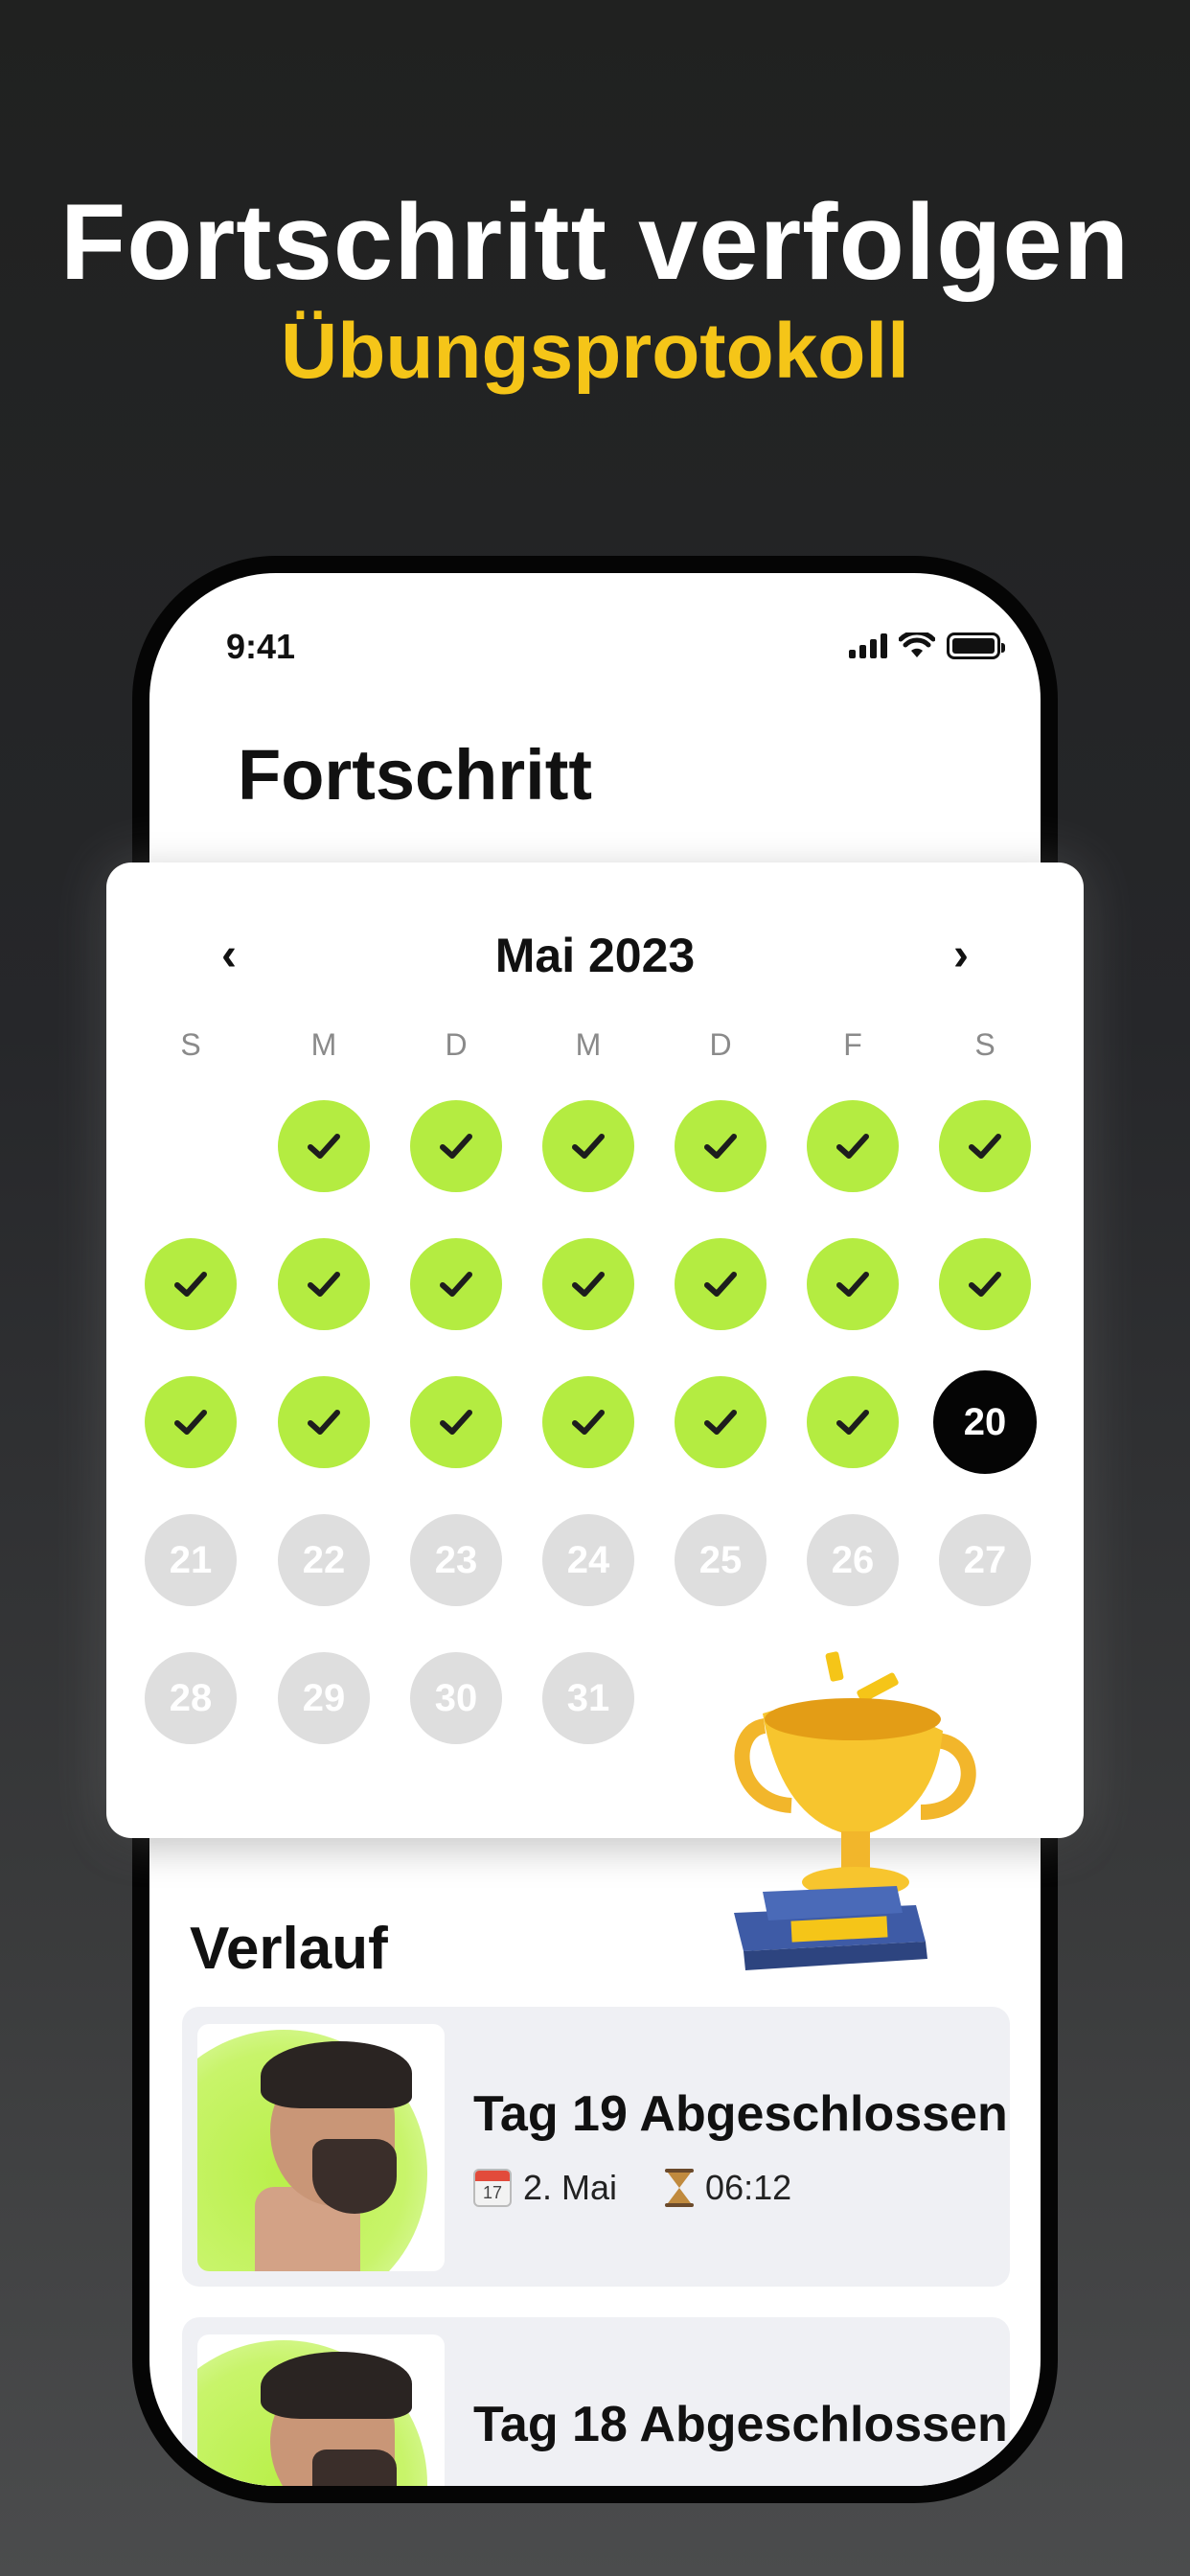 This screenshot has width=1190, height=2576. I want to click on promo-subline: Übungsprotokoll, so click(595, 351).